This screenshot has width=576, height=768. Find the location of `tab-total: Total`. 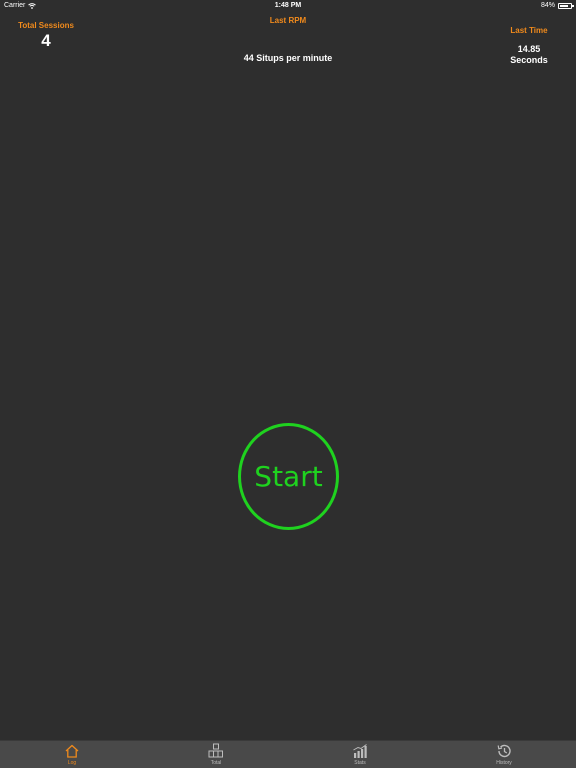

tab-total: Total is located at coordinates (216, 754).